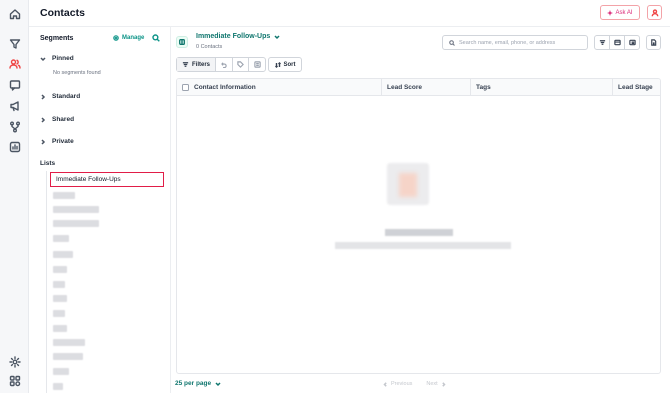 This screenshot has width=670, height=393. Describe the element at coordinates (349, 13) in the screenshot. I see `page-header: Contacts Ask AI` at that location.